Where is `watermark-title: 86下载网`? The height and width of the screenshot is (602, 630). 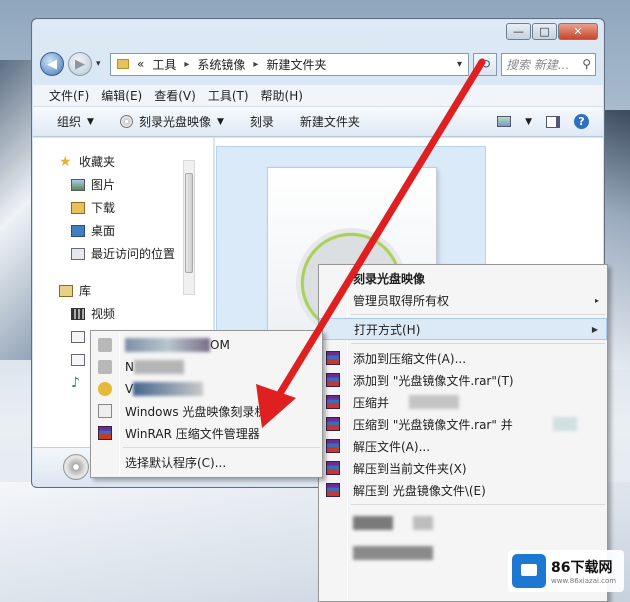
watermark-title: 86下载网 is located at coordinates (582, 568).